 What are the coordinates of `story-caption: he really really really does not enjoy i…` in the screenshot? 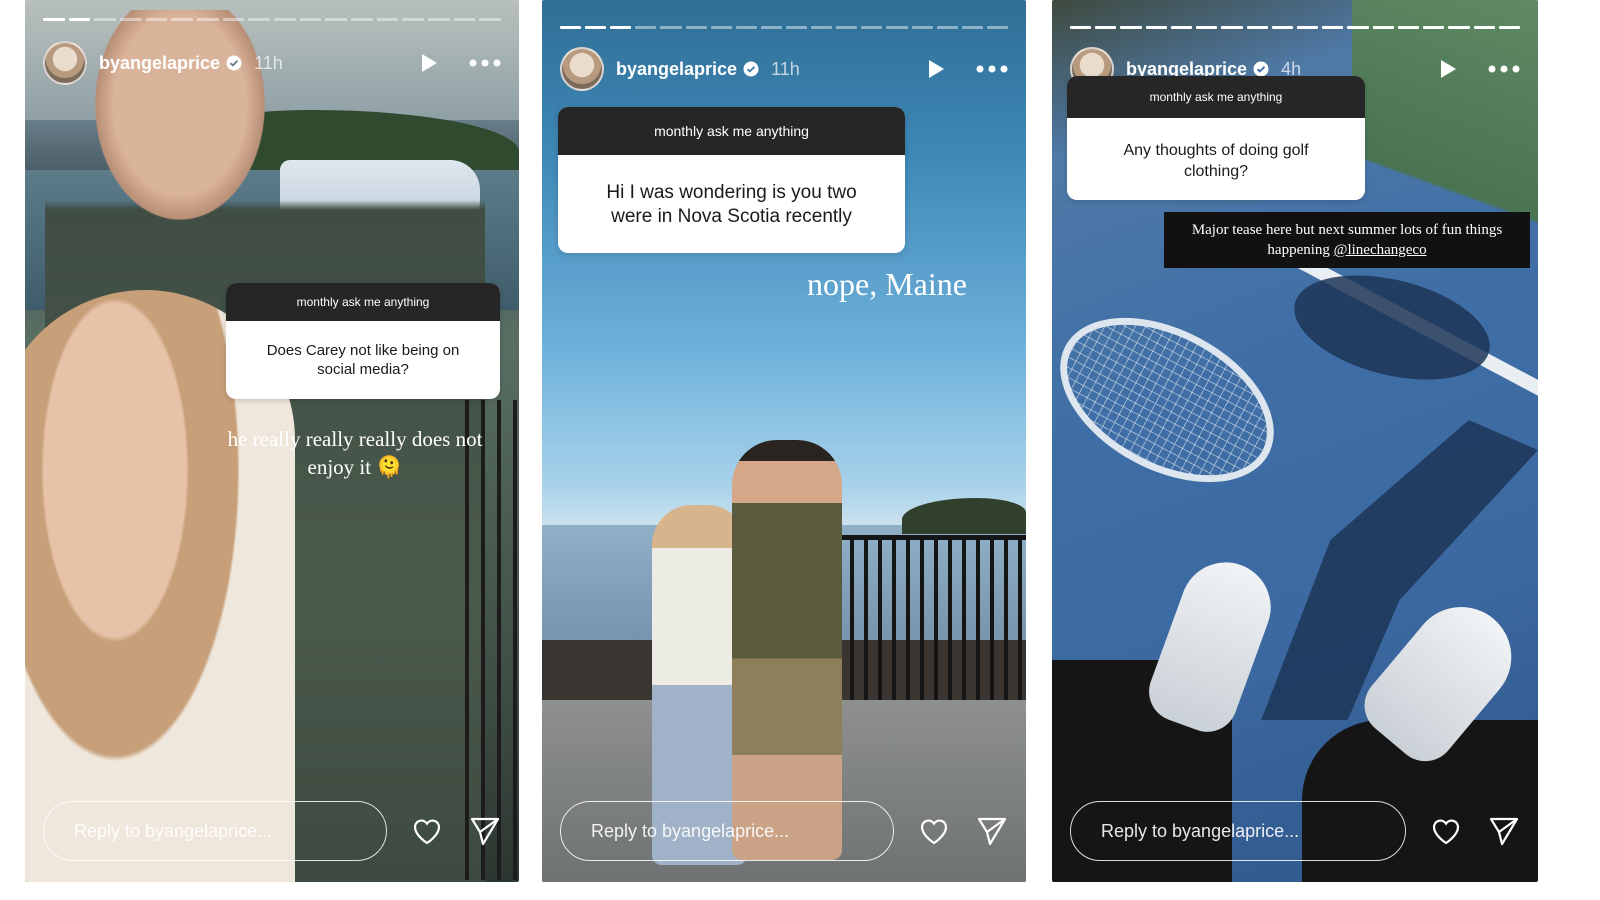 It's located at (355, 453).